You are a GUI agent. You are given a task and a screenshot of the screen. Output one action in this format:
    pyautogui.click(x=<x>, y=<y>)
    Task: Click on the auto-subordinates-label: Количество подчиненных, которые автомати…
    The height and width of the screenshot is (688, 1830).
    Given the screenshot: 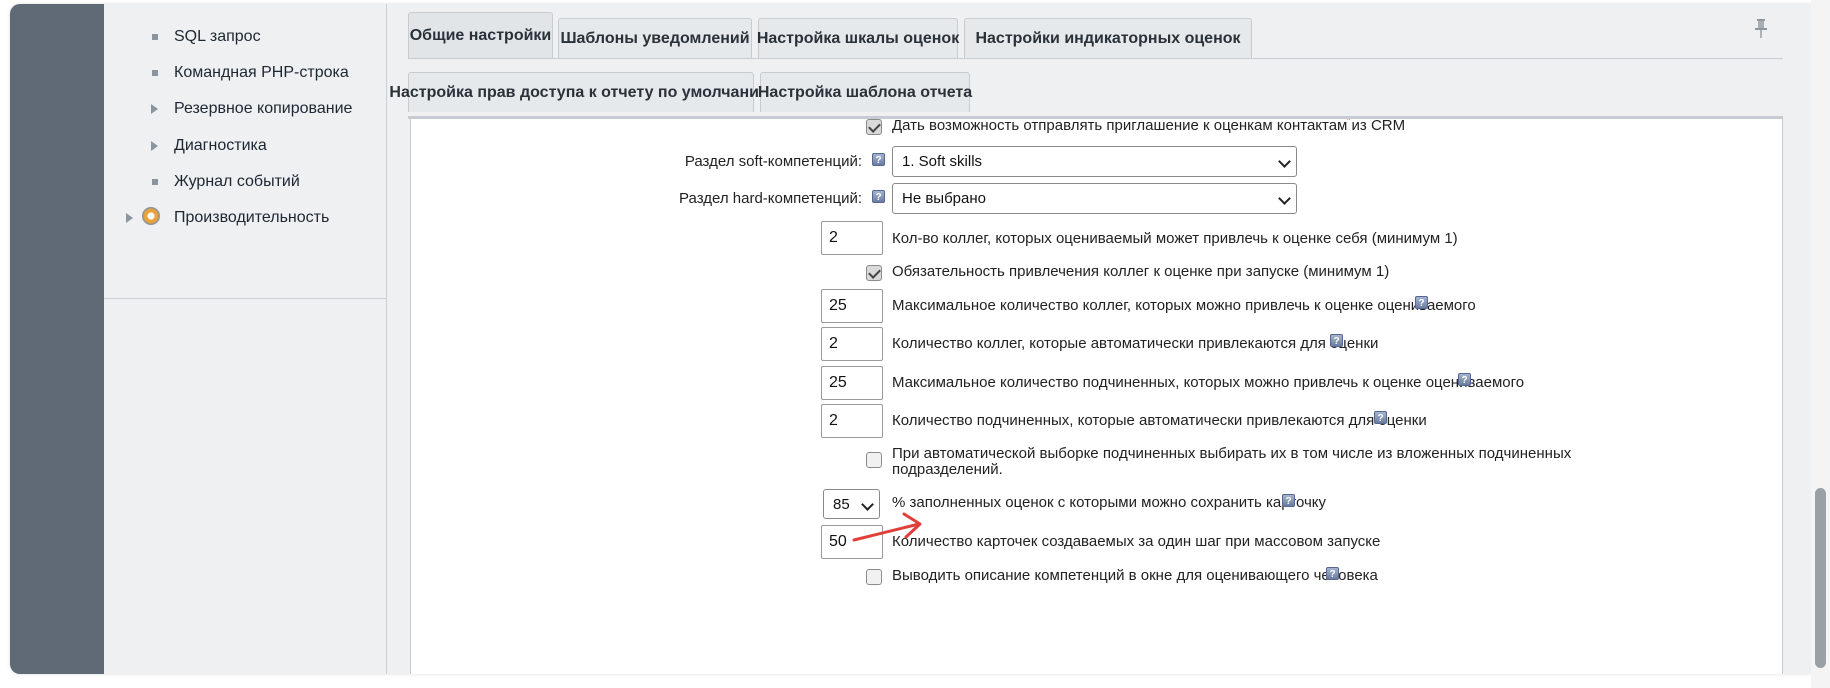 What is the action you would take?
    pyautogui.click(x=1159, y=420)
    